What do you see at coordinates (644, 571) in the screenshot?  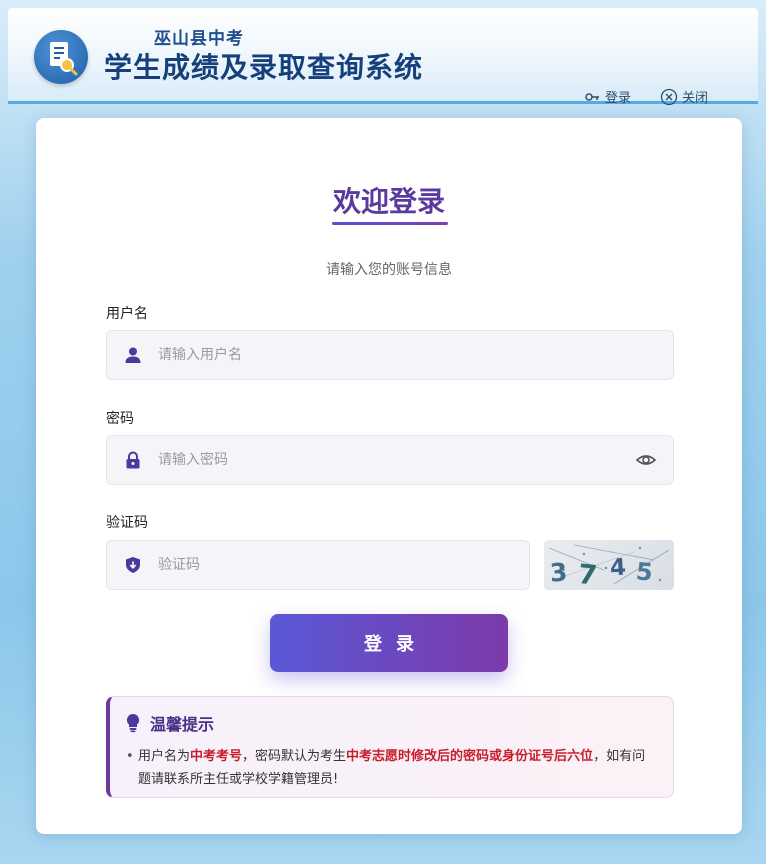 I see `svg-text: 5` at bounding box center [644, 571].